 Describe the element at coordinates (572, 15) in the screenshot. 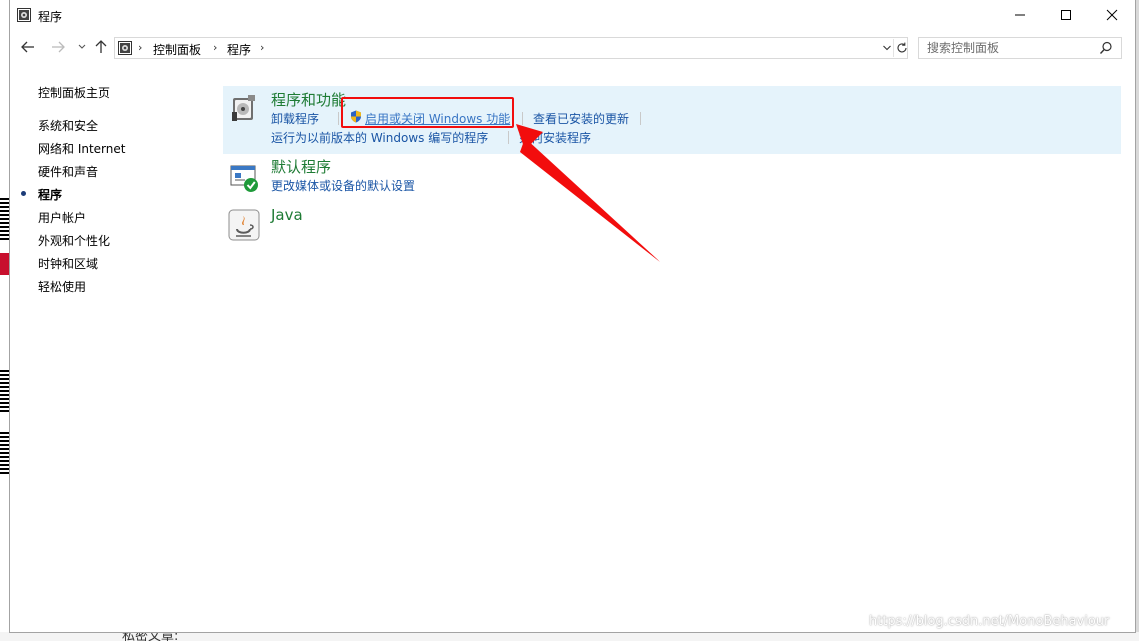

I see `title-bar: 程序` at that location.